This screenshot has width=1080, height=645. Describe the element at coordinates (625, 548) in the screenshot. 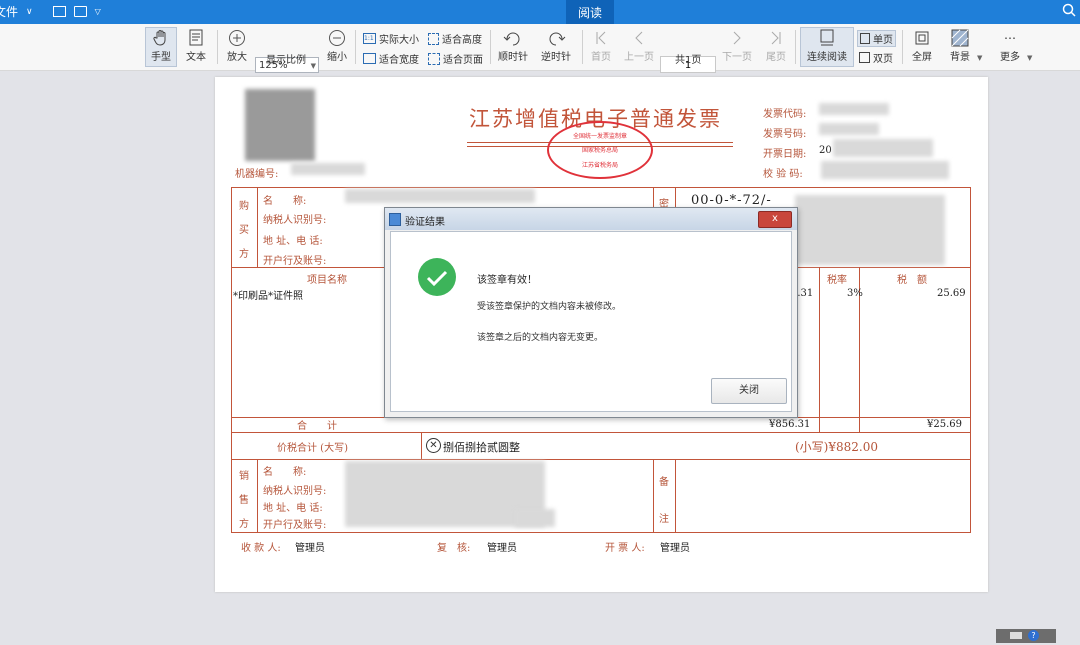

I see `issuer-label: 开 票 人:` at that location.